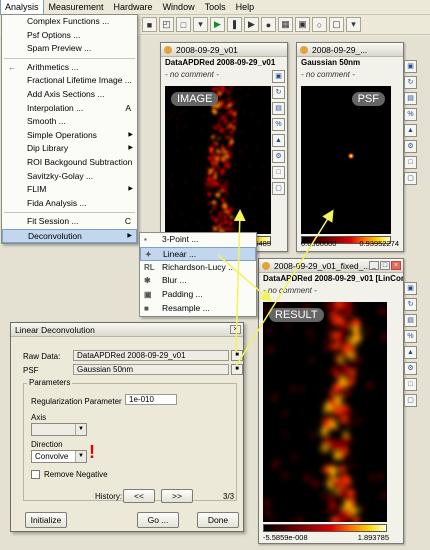 The image size is (430, 550). I want to click on record-icon: ●, so click(268, 24).